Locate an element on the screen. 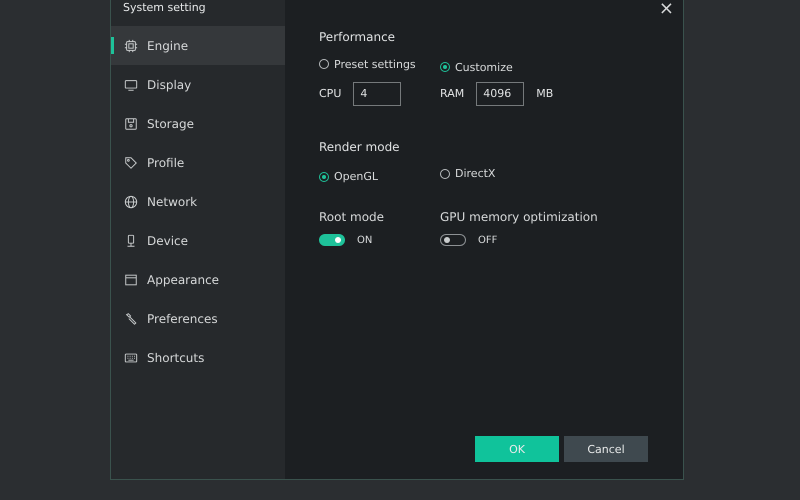 Image resolution: width=800 pixels, height=500 pixels. radio-option: DirectX is located at coordinates (468, 173).